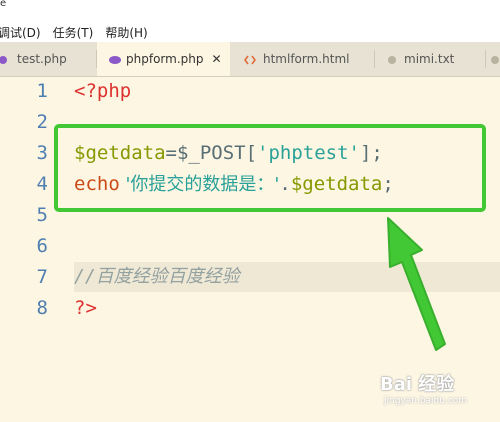 The width and height of the screenshot is (500, 422). I want to click on menu-items: 调试(D) 任务(T) 帮助(H), so click(80, 32).